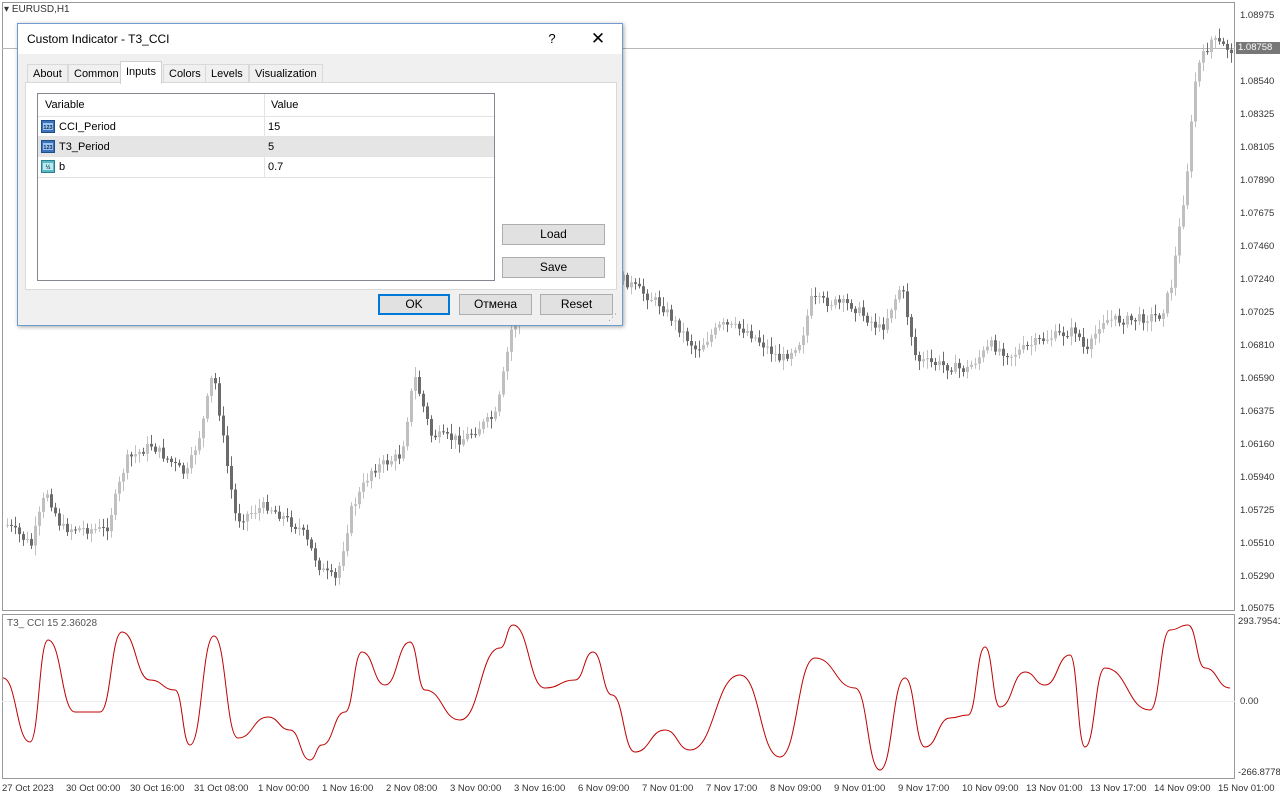  What do you see at coordinates (1257, 608) in the screenshot?
I see `price-tick: 1.05075` at bounding box center [1257, 608].